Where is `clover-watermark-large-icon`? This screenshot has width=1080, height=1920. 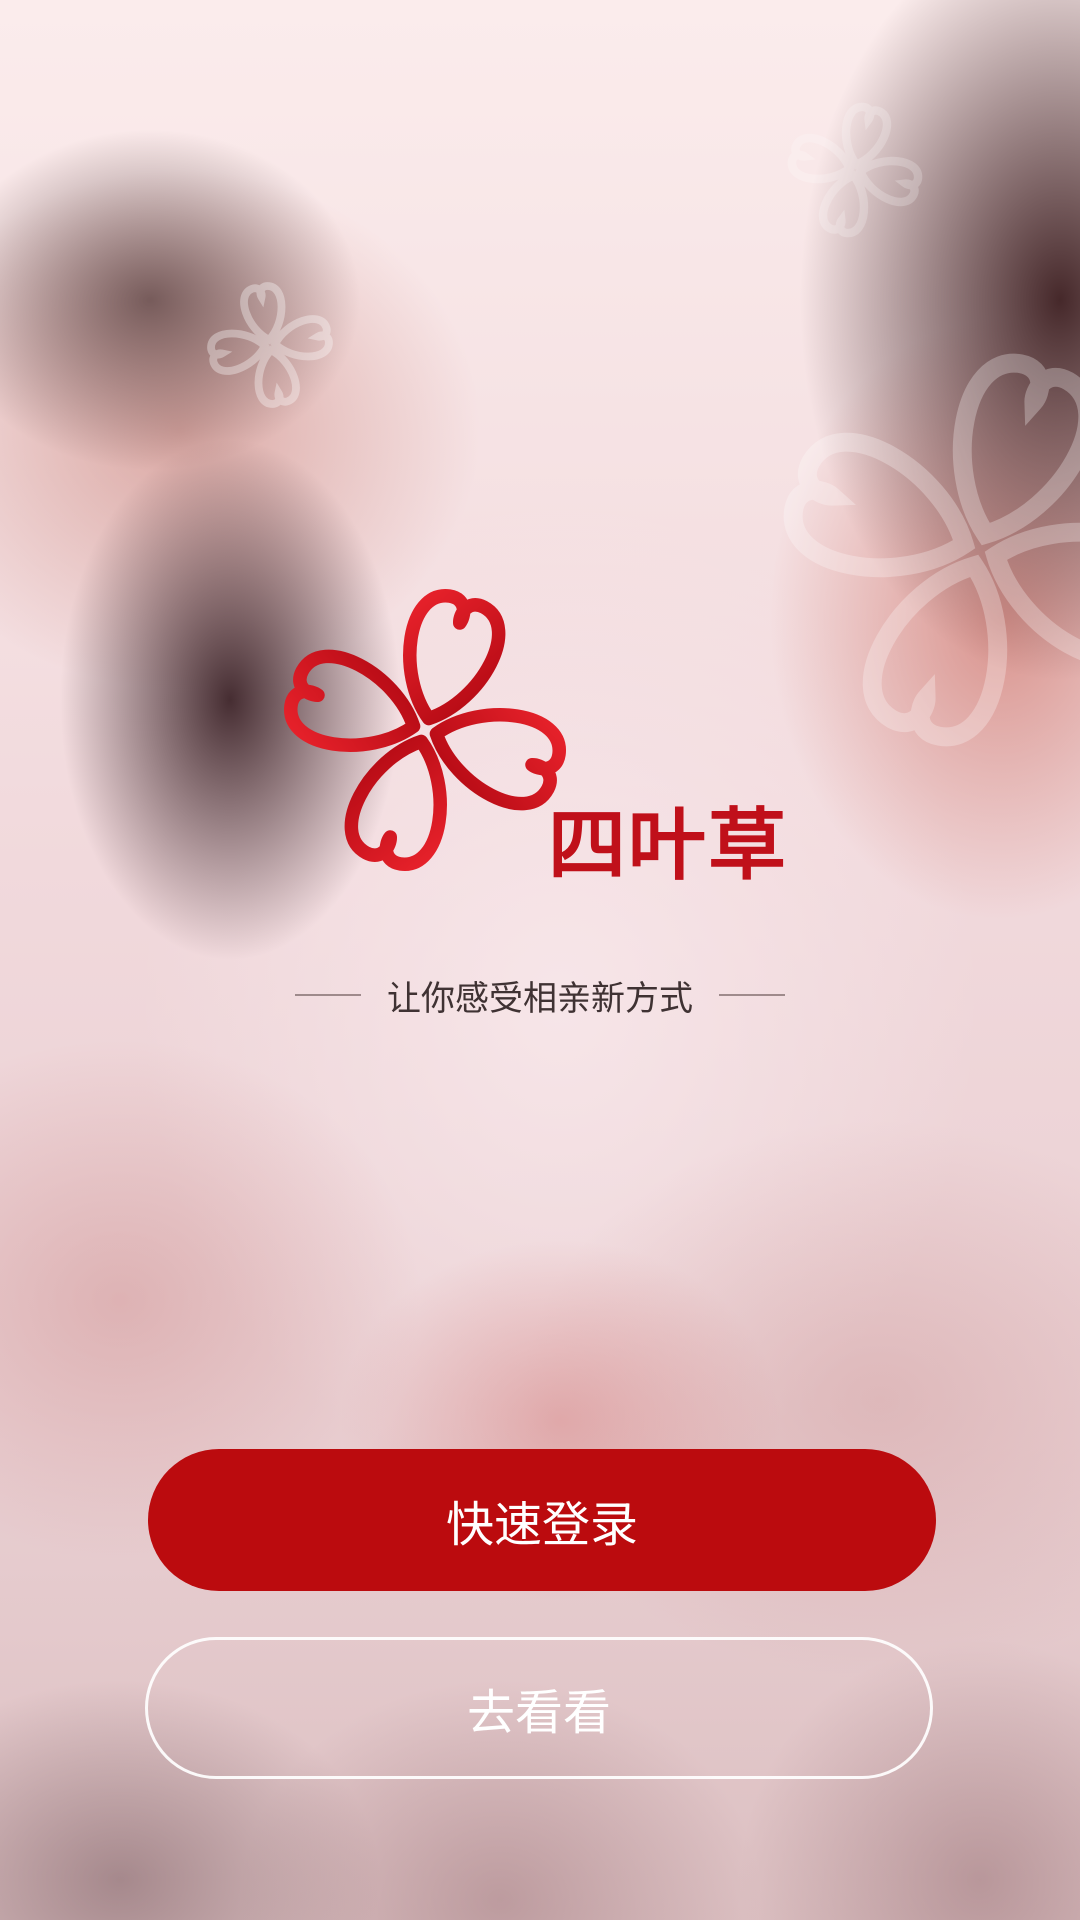 clover-watermark-large-icon is located at coordinates (931, 550).